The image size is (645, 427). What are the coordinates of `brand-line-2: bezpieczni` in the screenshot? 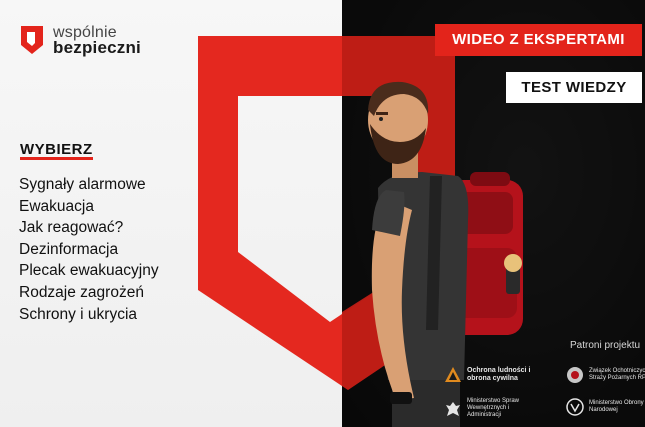 It's located at (97, 47).